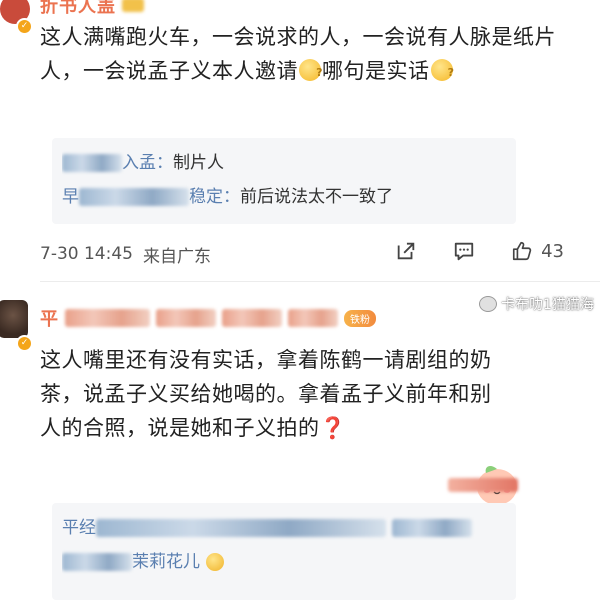  I want to click on question-mark-icon: ❓, so click(333, 428).